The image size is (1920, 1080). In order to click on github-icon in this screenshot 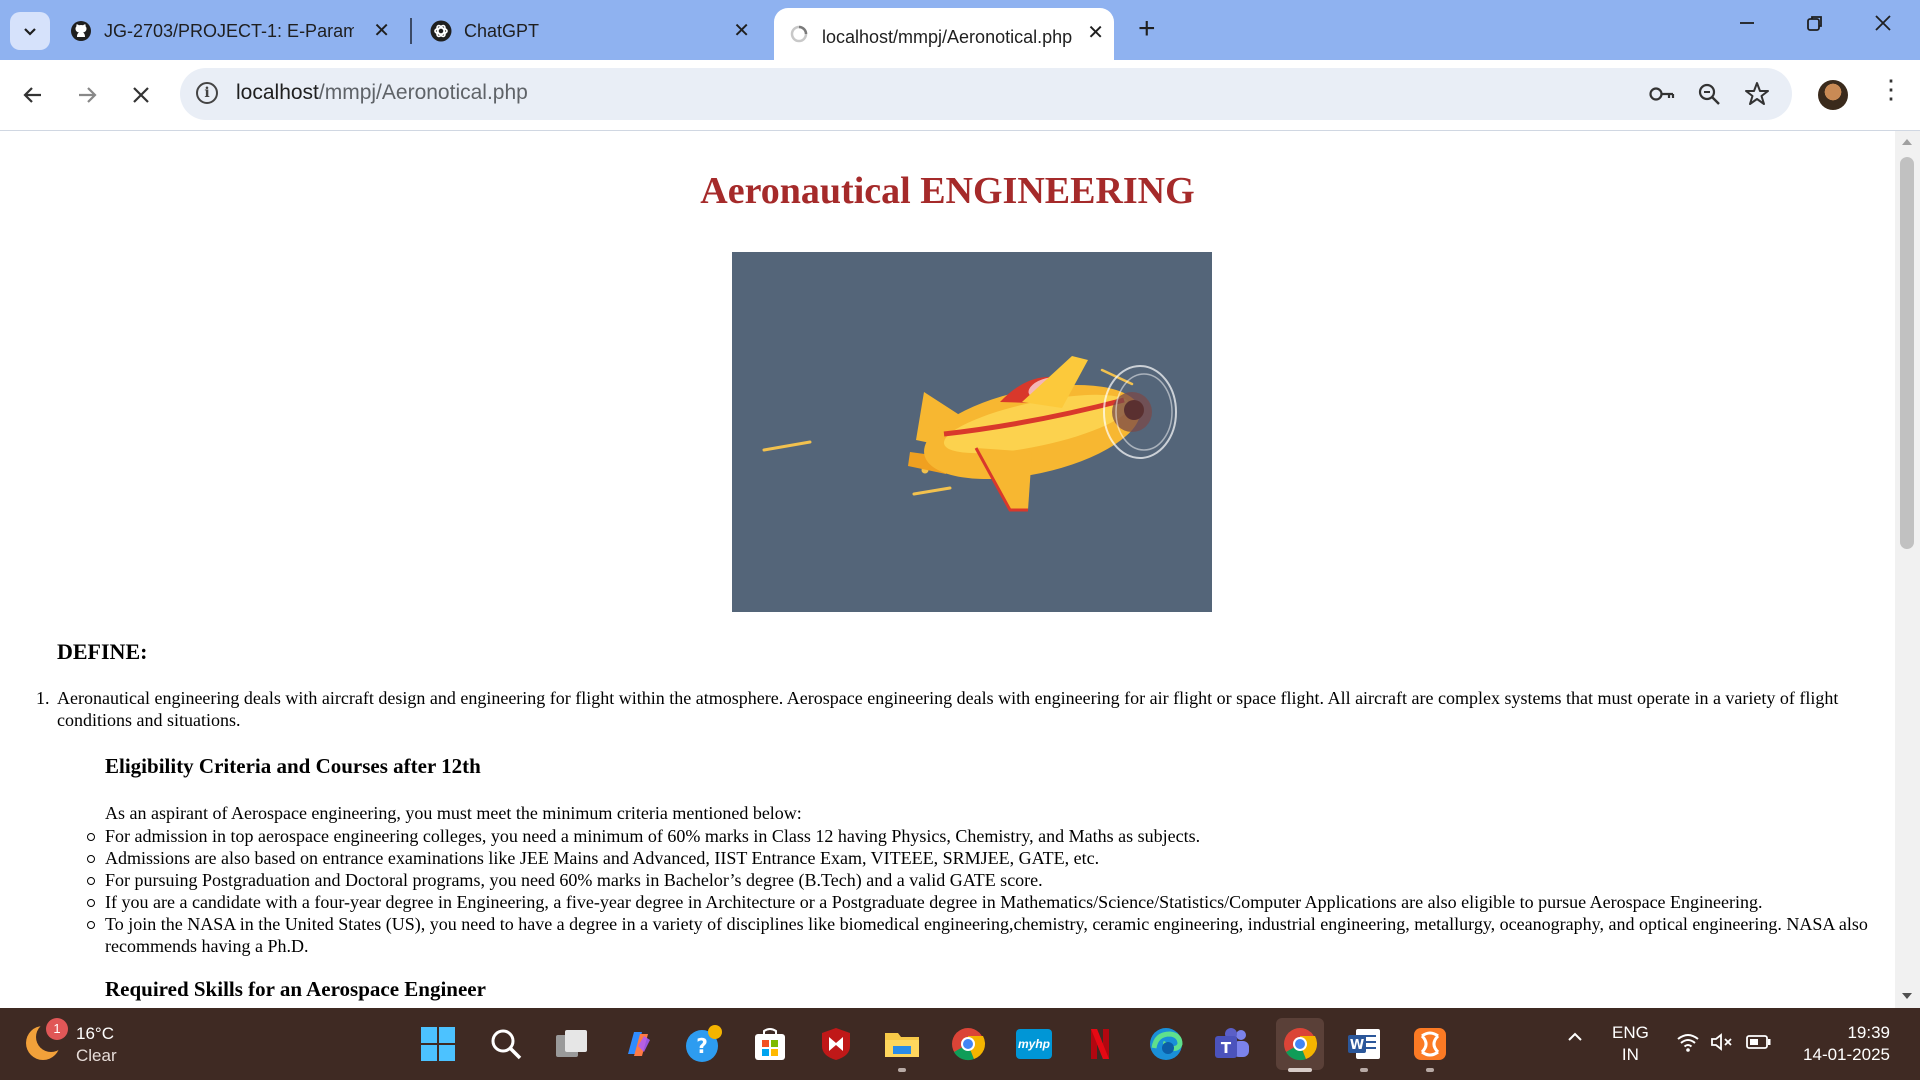, I will do `click(81, 31)`.